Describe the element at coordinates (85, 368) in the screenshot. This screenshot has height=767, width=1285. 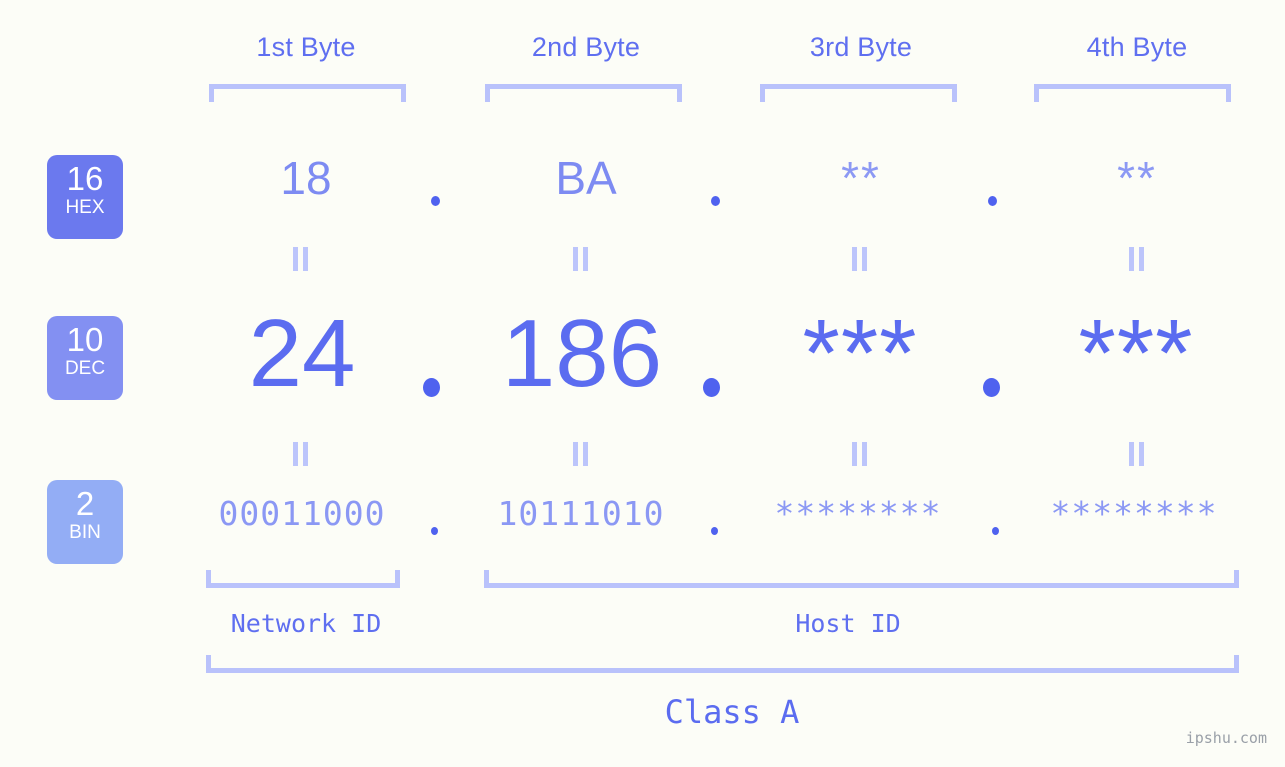
I see `base-badge-dec-name: DEC` at that location.